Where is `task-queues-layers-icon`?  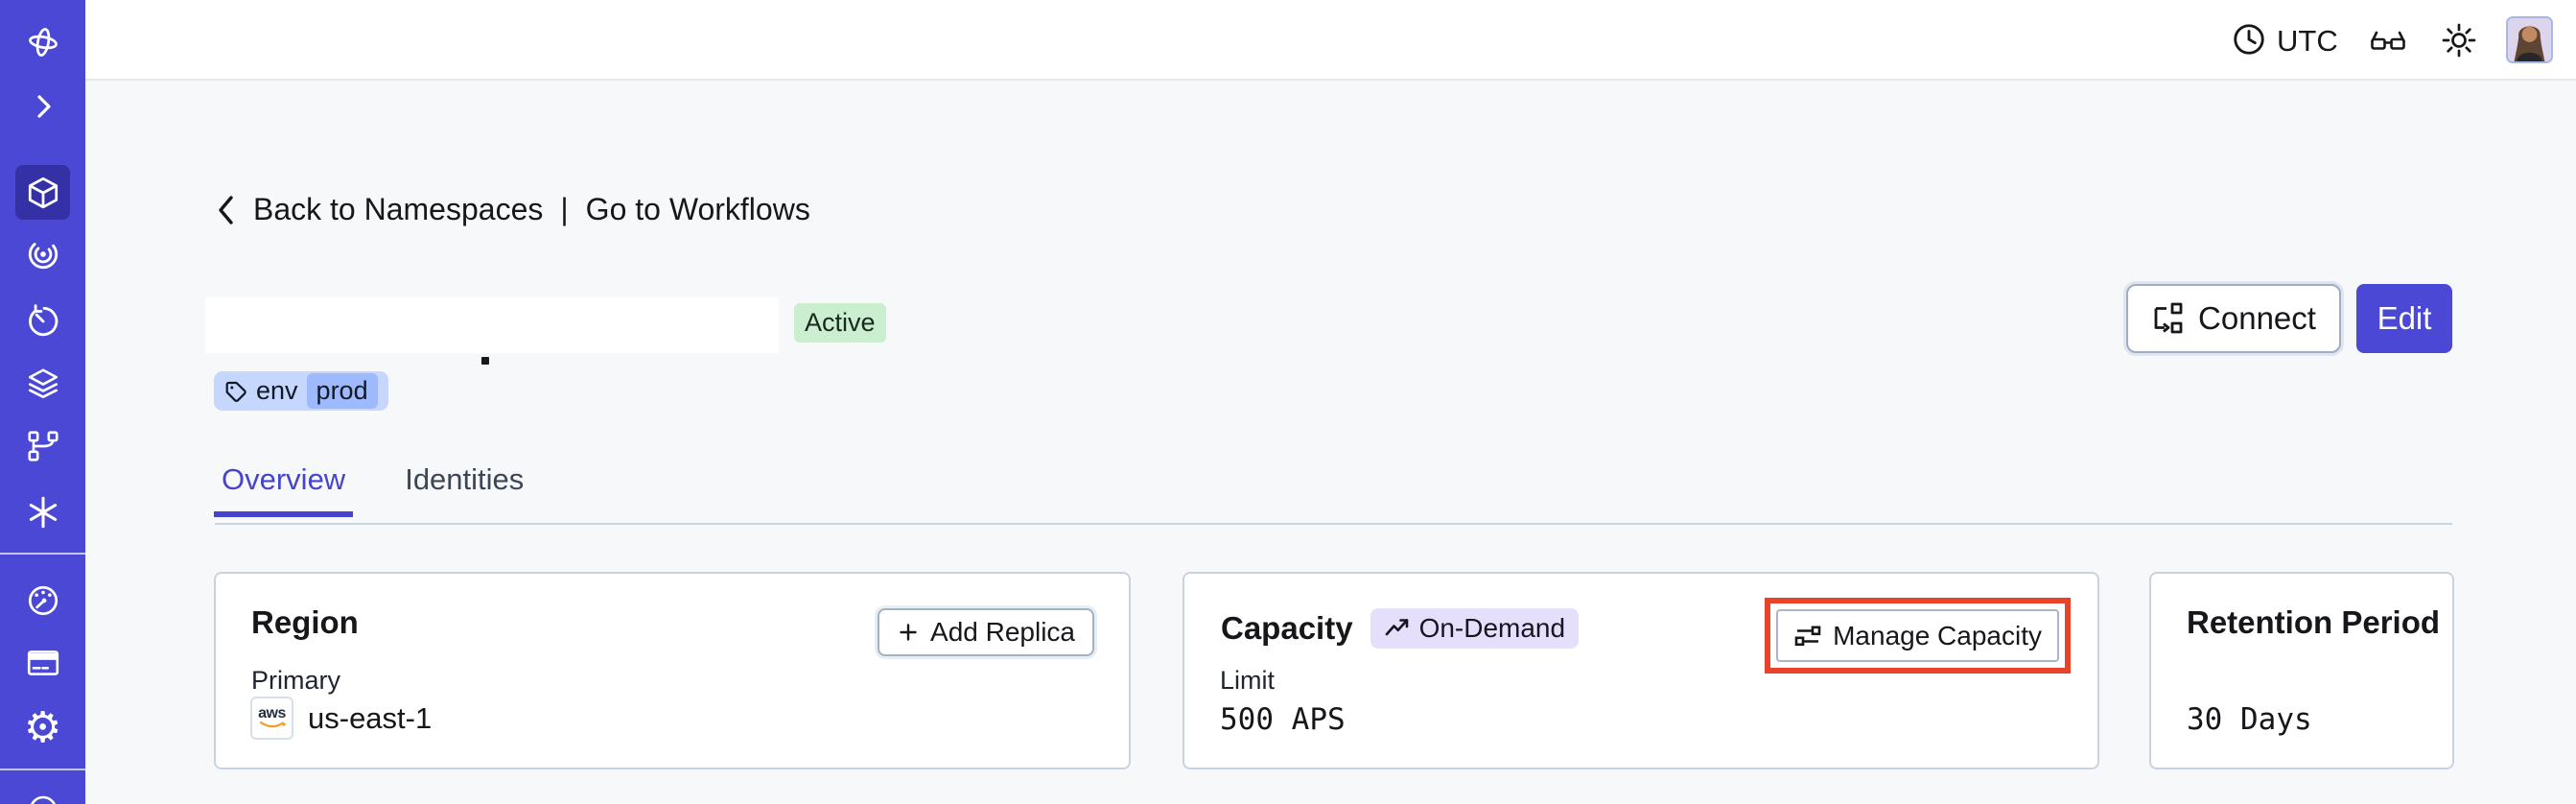
task-queues-layers-icon is located at coordinates (43, 384).